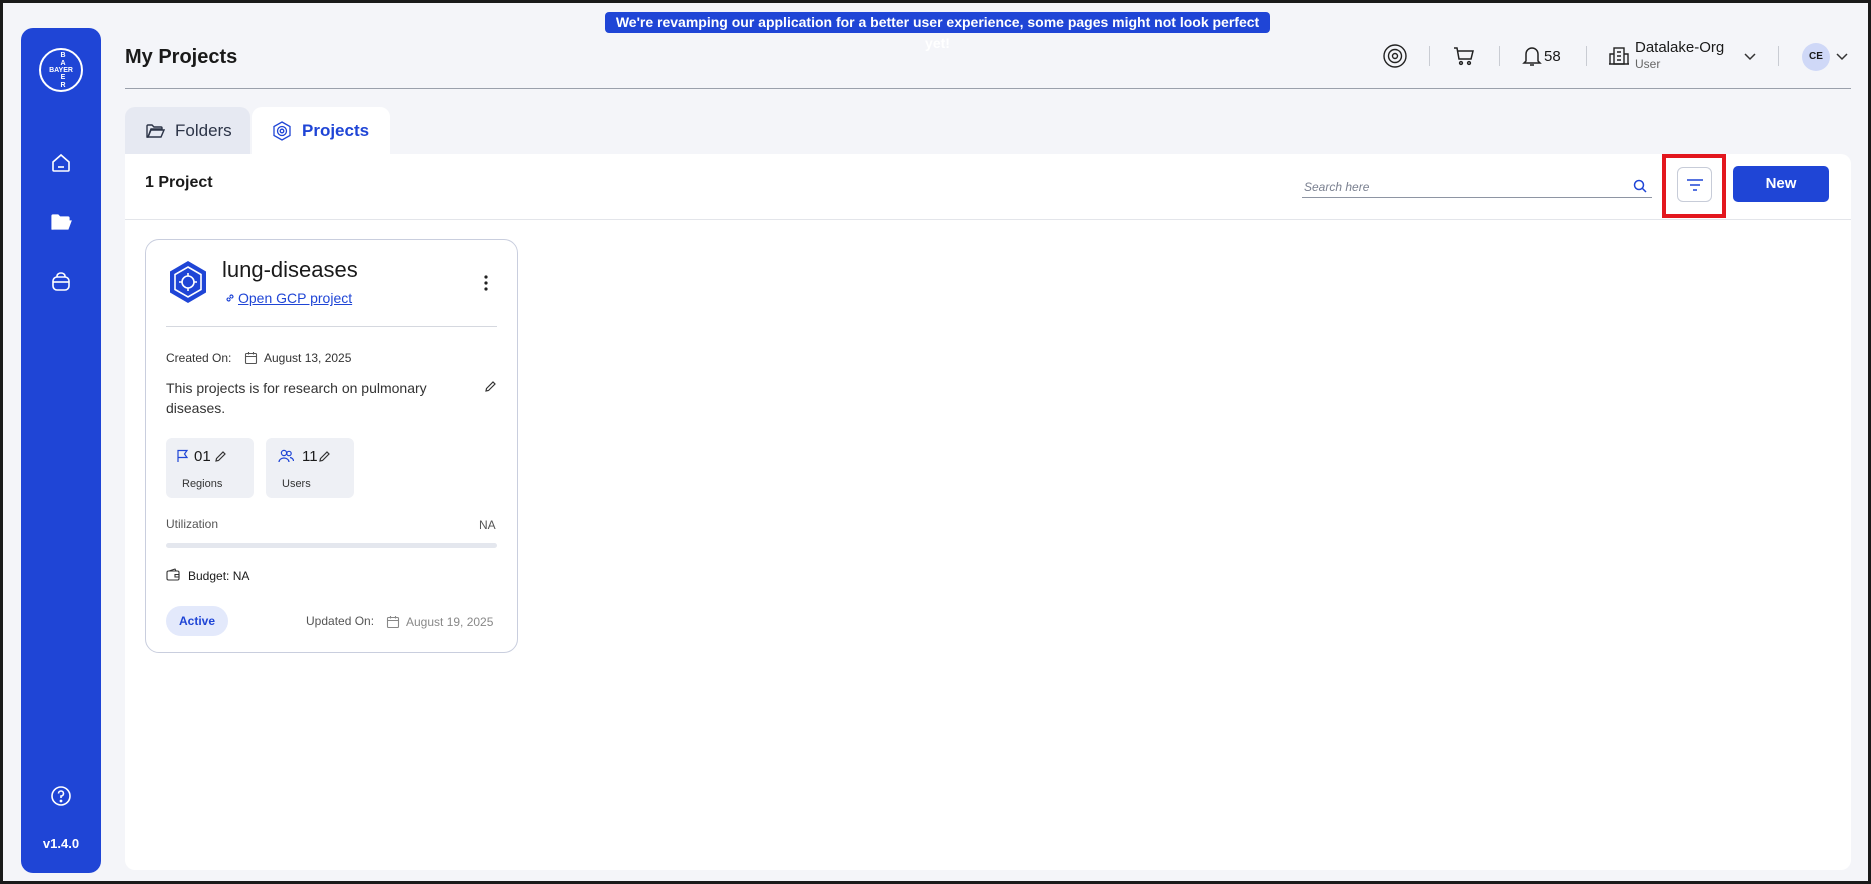 This screenshot has height=884, width=1871. What do you see at coordinates (336, 130) in the screenshot?
I see `tab-projects-label: Projects` at bounding box center [336, 130].